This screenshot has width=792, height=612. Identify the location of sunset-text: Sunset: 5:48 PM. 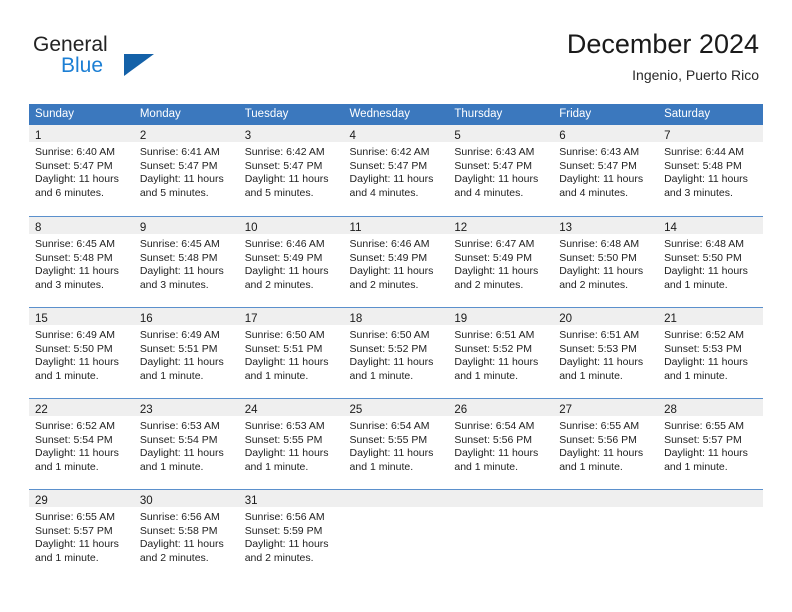
(178, 257).